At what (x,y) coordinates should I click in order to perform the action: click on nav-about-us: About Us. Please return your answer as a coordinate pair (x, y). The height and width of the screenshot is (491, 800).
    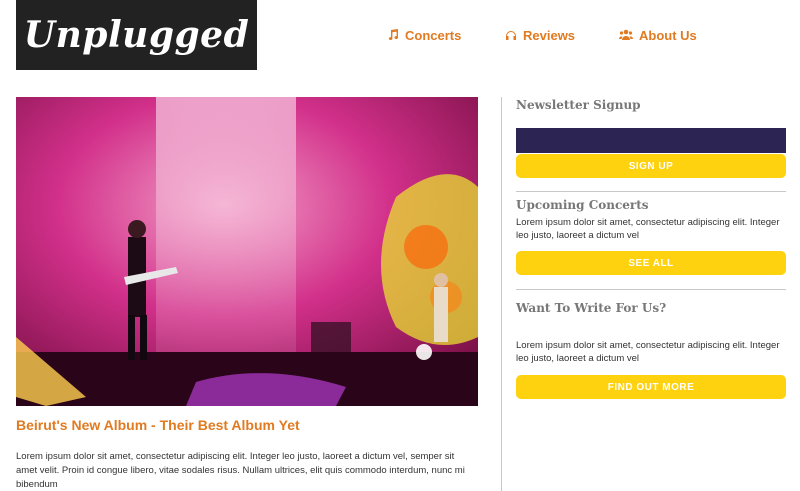
    Looking at the image, I should click on (658, 35).